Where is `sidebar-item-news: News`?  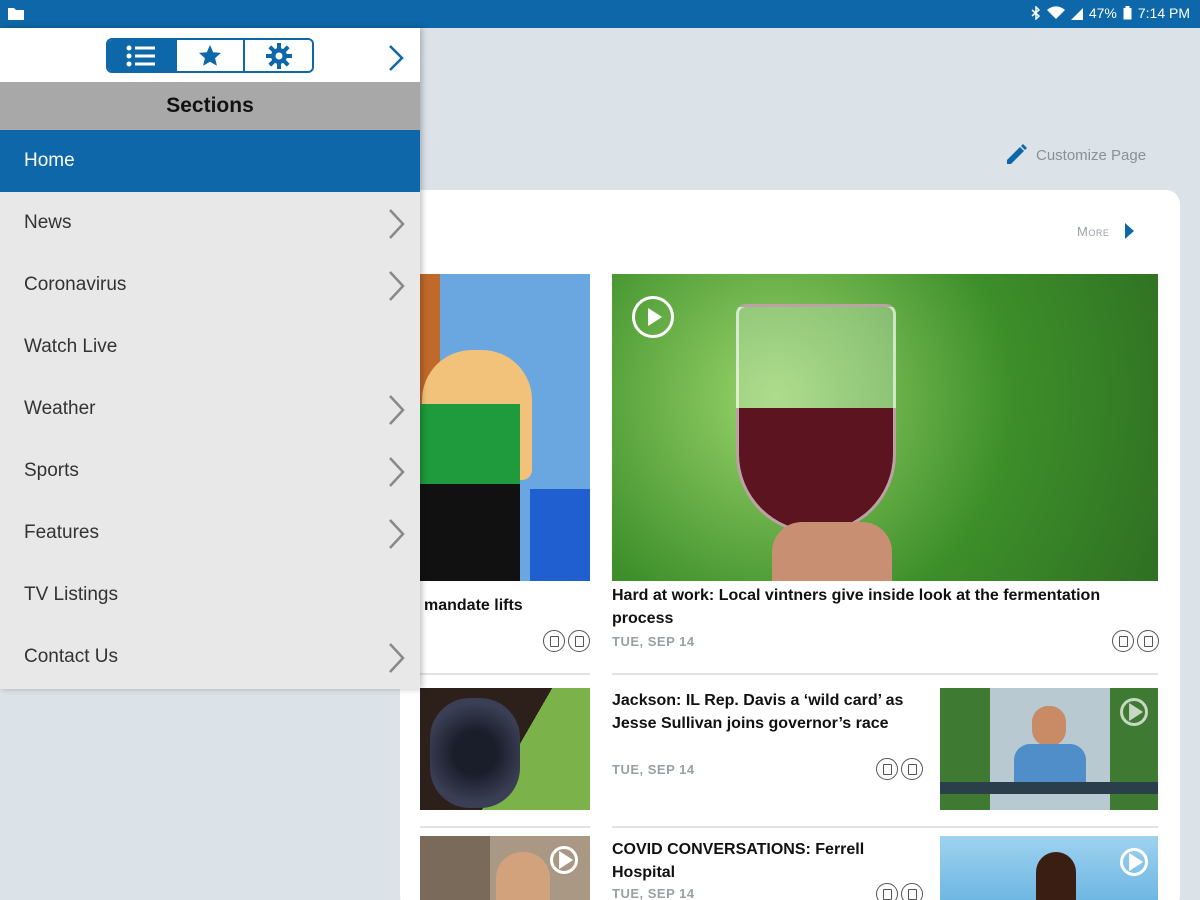 sidebar-item-news: News is located at coordinates (210, 223).